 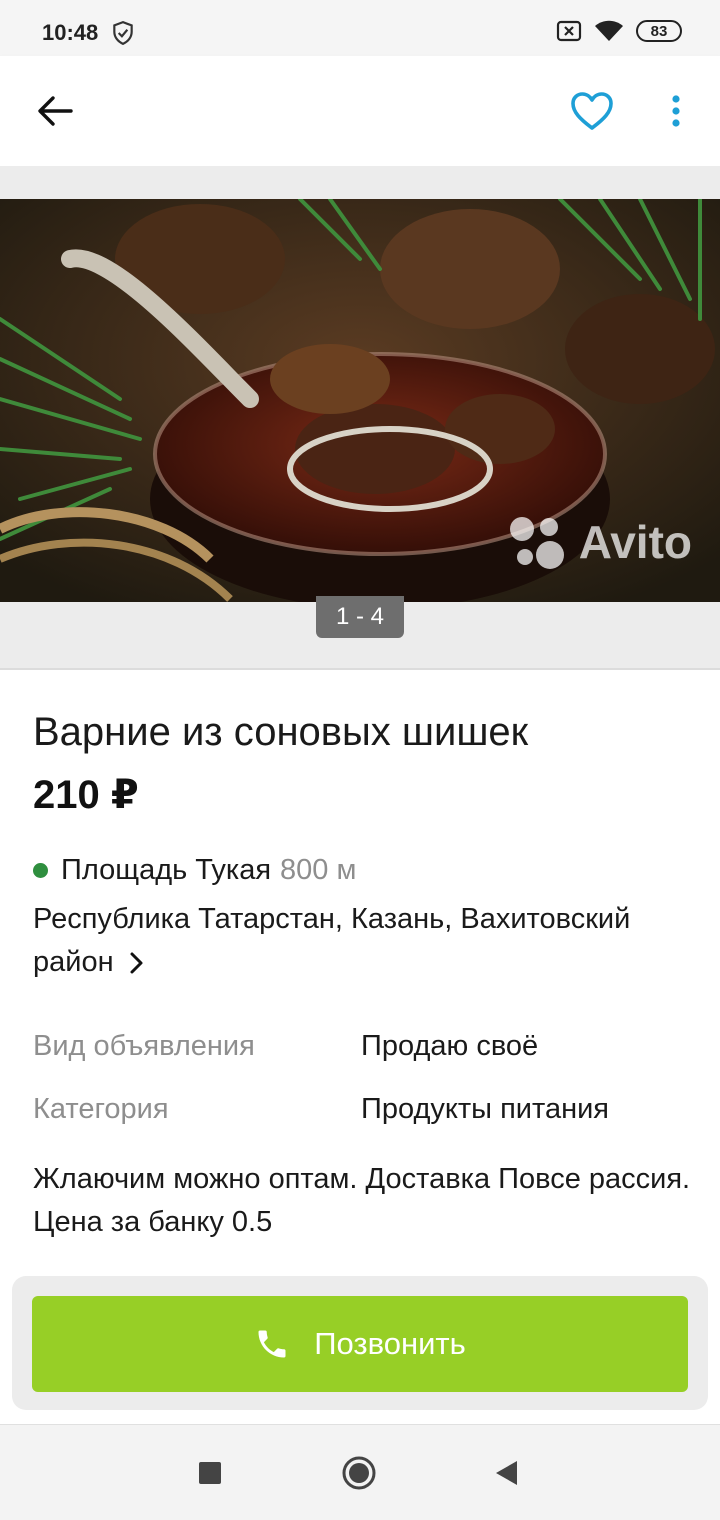 I want to click on metro-station: Площадь Тукая 800 м, so click(x=194, y=870).